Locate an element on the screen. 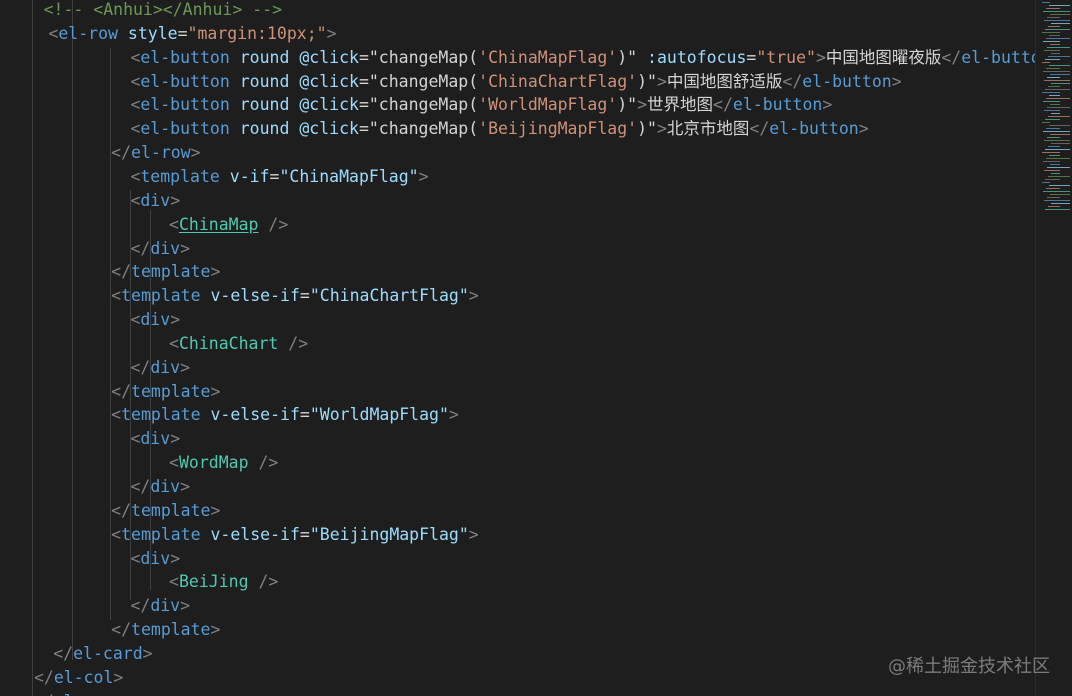 Image resolution: width=1072 pixels, height=696 pixels. code-token: 'WorldMapFlag' is located at coordinates (548, 105).